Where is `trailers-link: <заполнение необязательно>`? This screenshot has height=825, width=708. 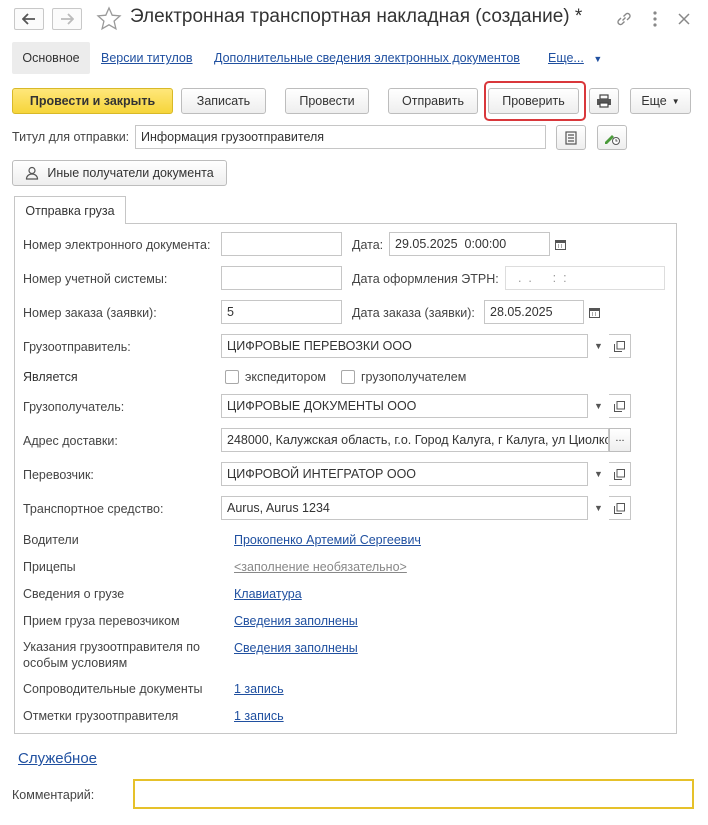
trailers-link: <заполнение необязательно> is located at coordinates (320, 567).